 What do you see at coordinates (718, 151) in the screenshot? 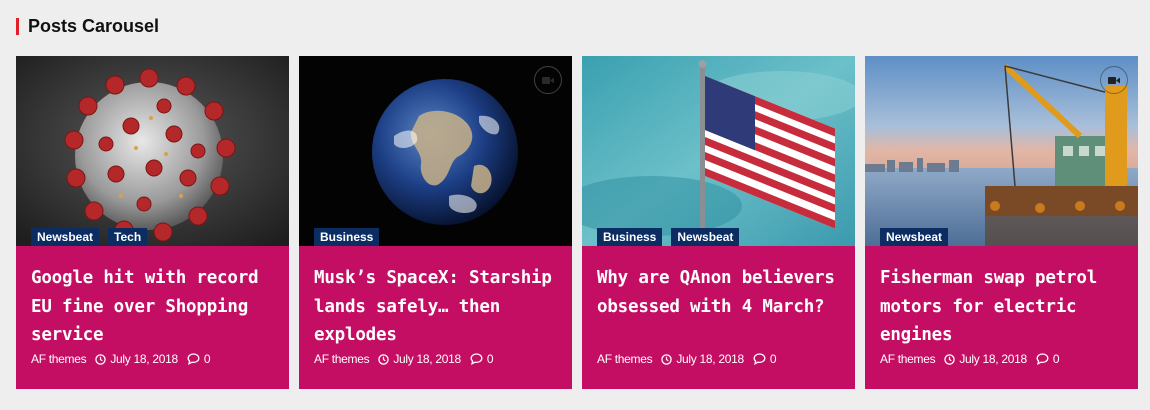
I see `us-flag-image` at bounding box center [718, 151].